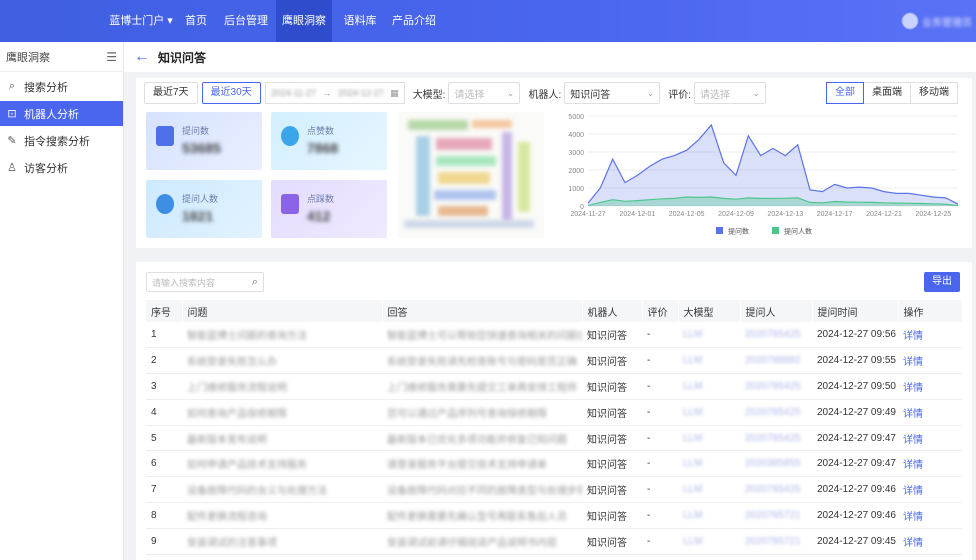 This screenshot has height=560, width=976. Describe the element at coordinates (142, 57) in the screenshot. I see `back-arrow-icon: ←` at that location.